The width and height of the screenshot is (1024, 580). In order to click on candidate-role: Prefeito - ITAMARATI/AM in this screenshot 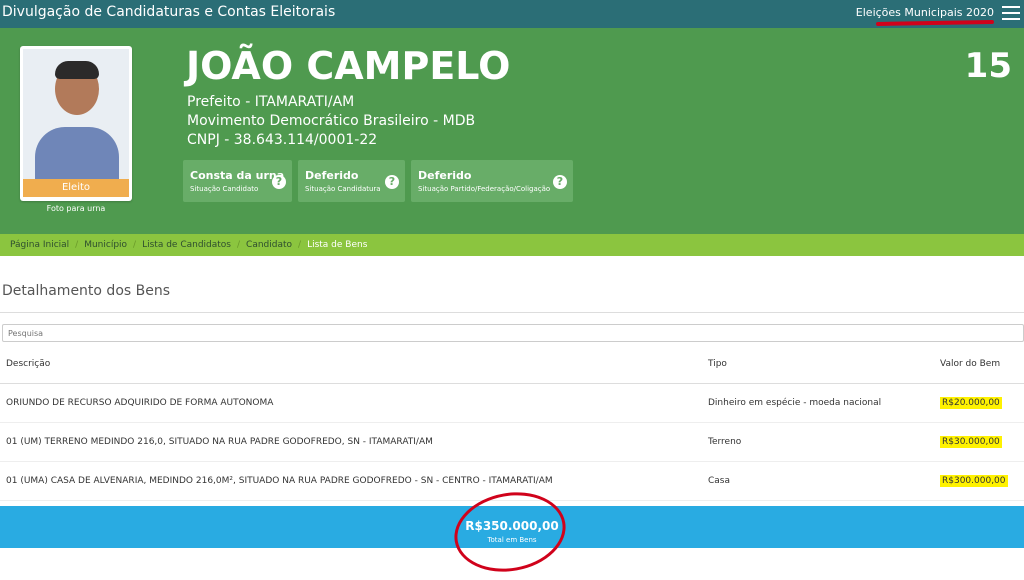, I will do `click(271, 102)`.